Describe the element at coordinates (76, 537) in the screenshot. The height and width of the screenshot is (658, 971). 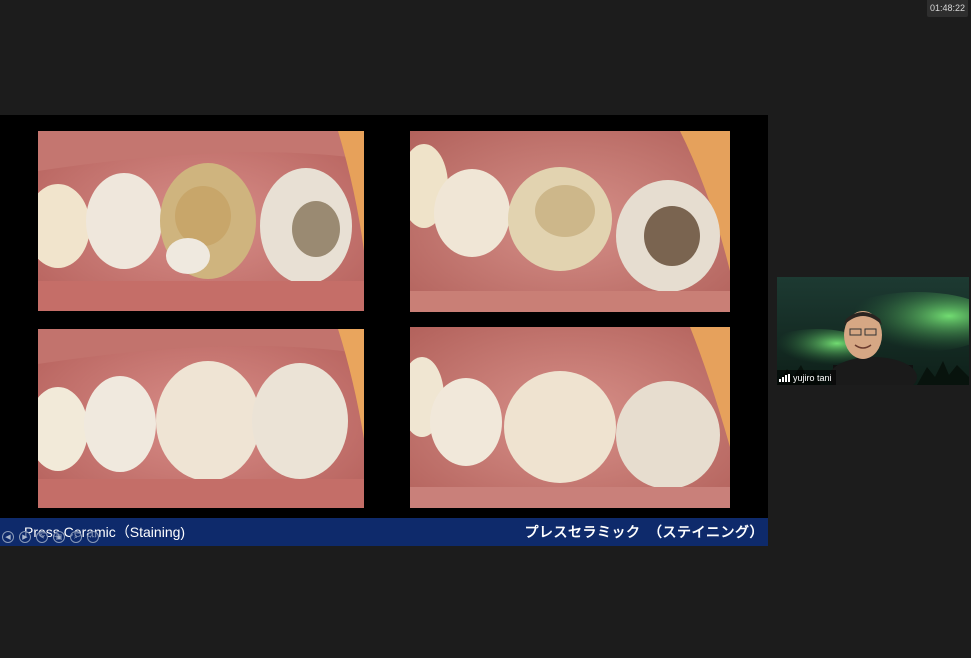
I see `zoom-icon: ⌕` at that location.